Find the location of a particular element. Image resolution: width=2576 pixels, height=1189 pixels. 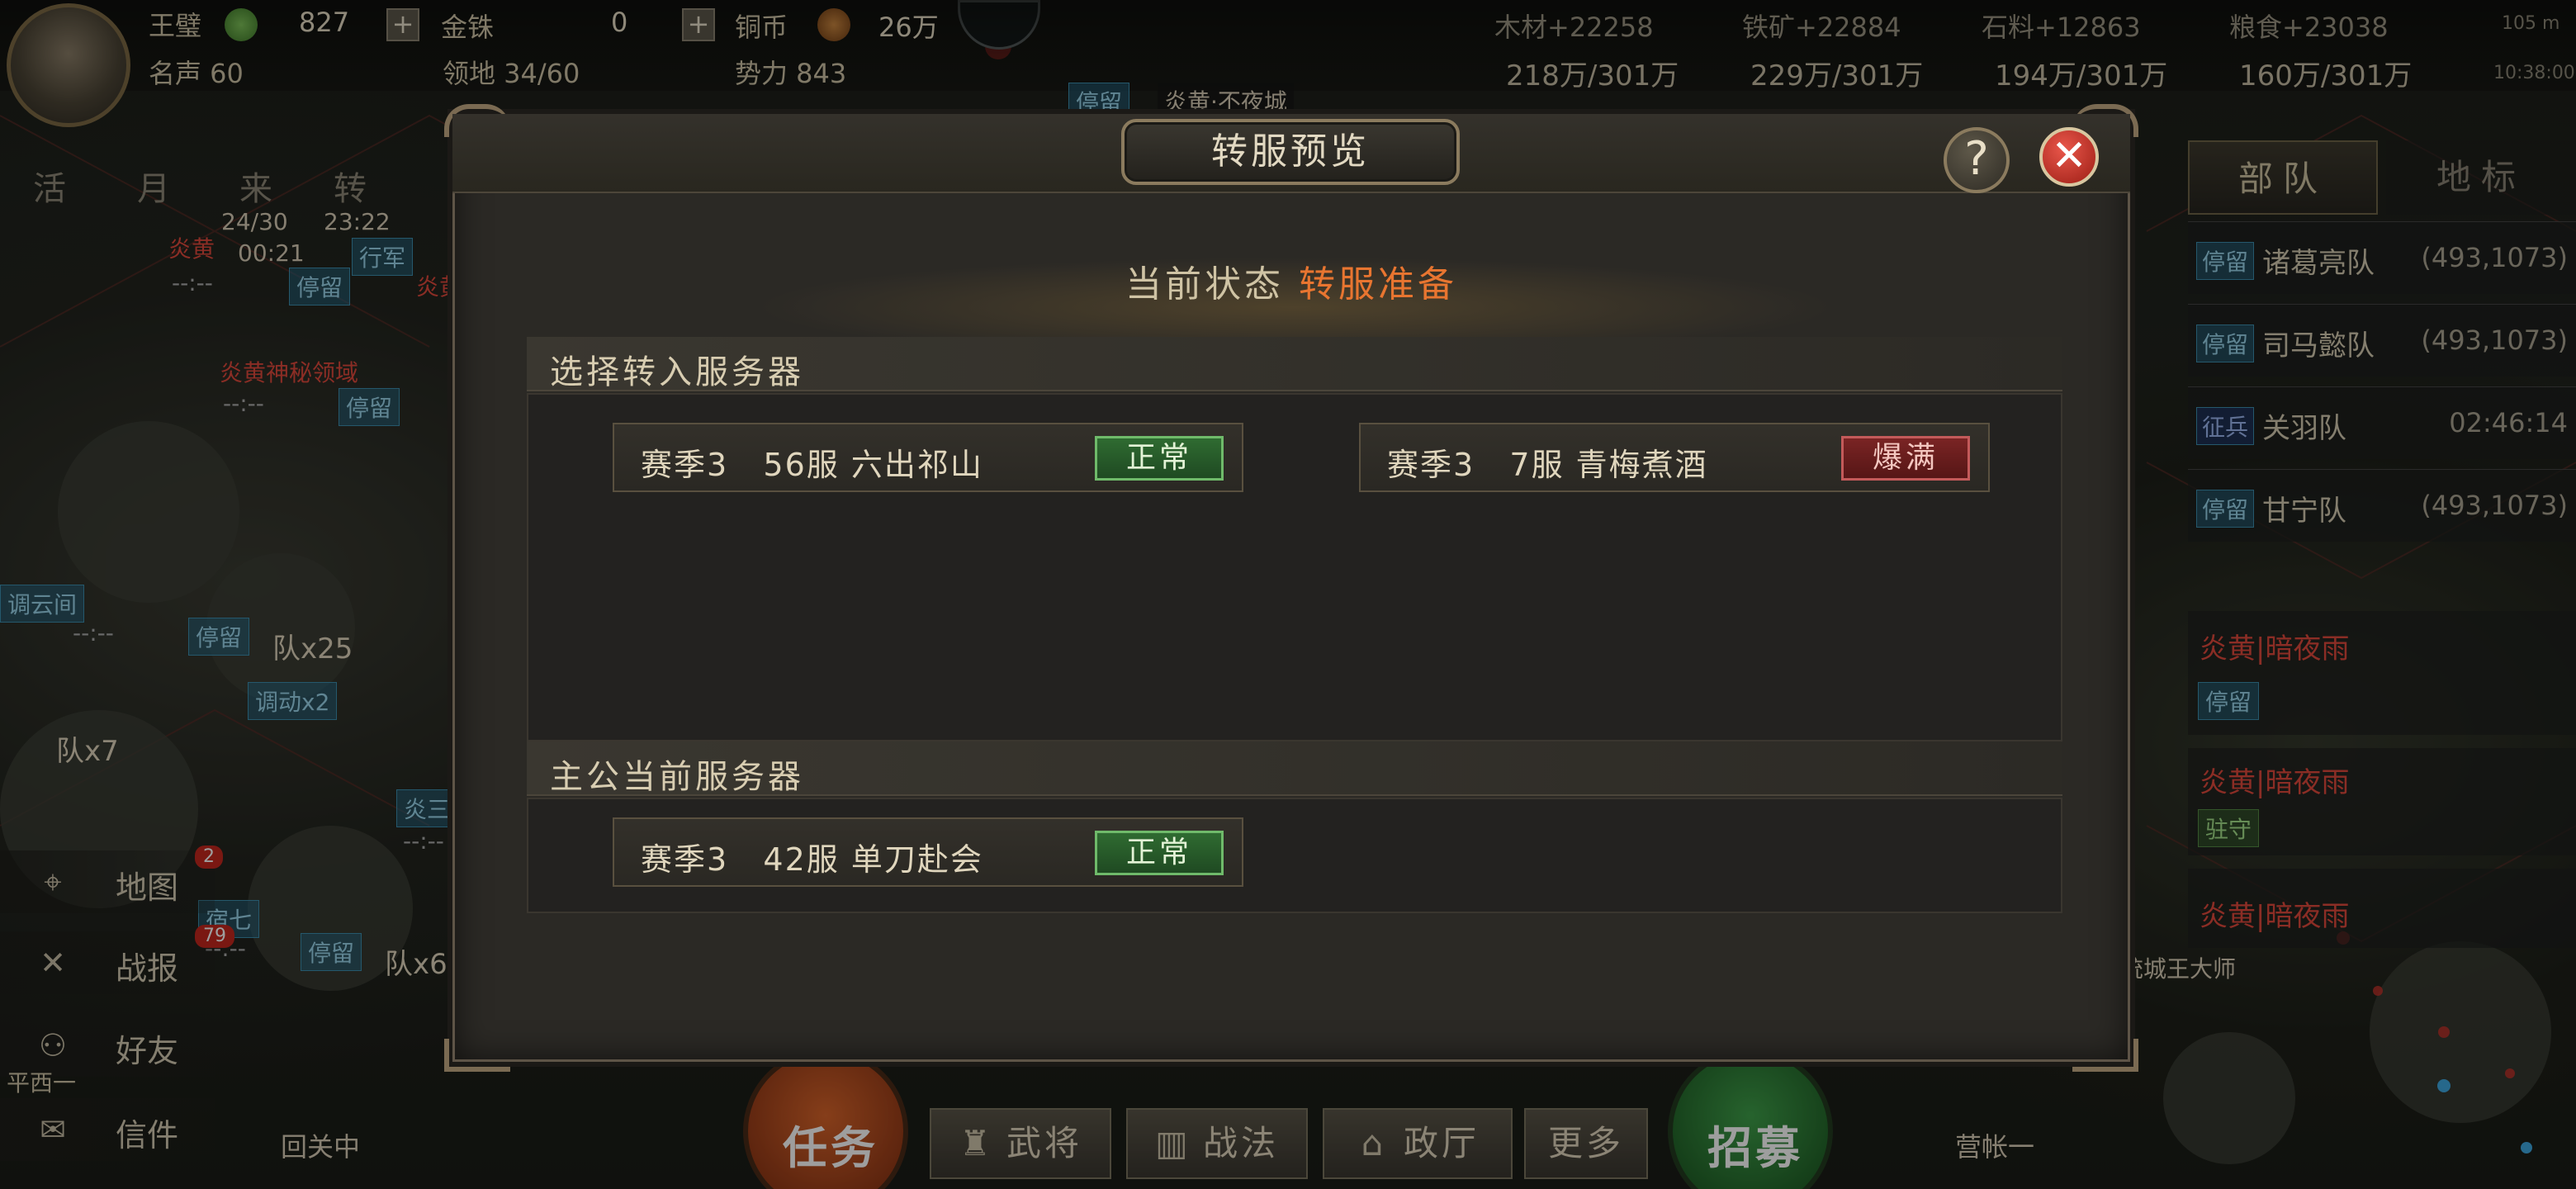

close-button: ✕ is located at coordinates (2069, 157).